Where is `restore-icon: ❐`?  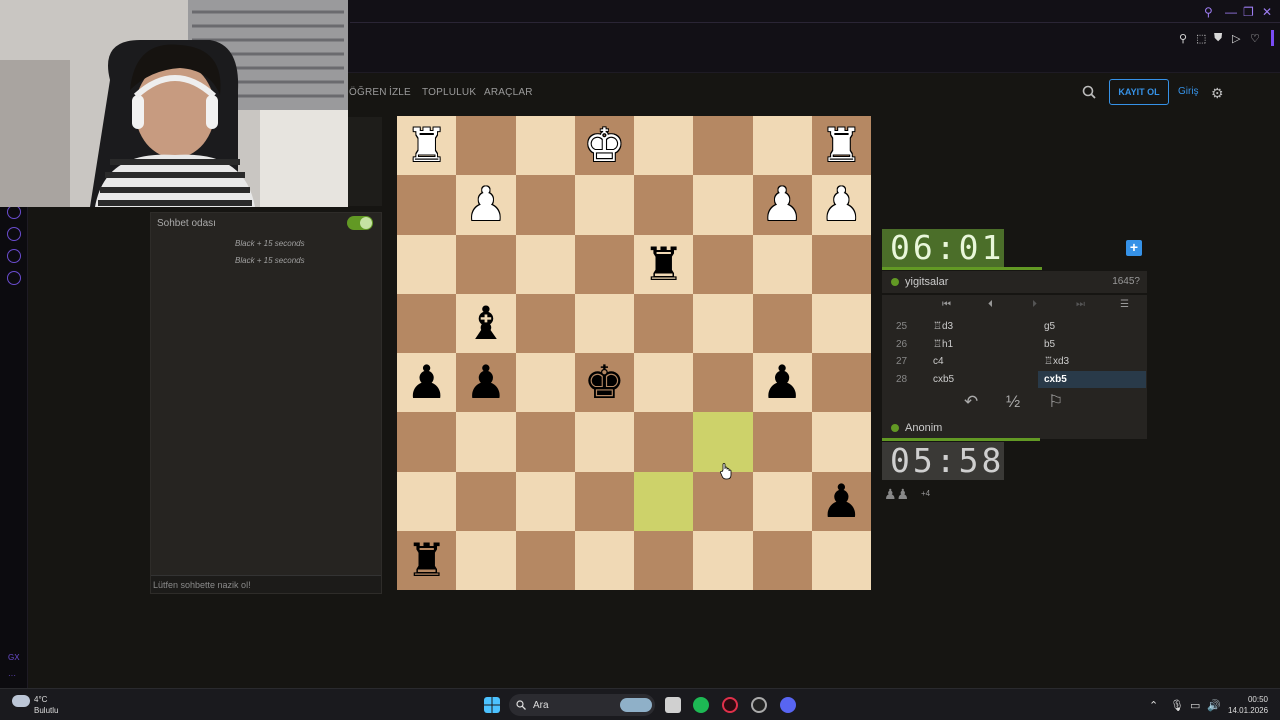
restore-icon: ❐ is located at coordinates (1248, 12).